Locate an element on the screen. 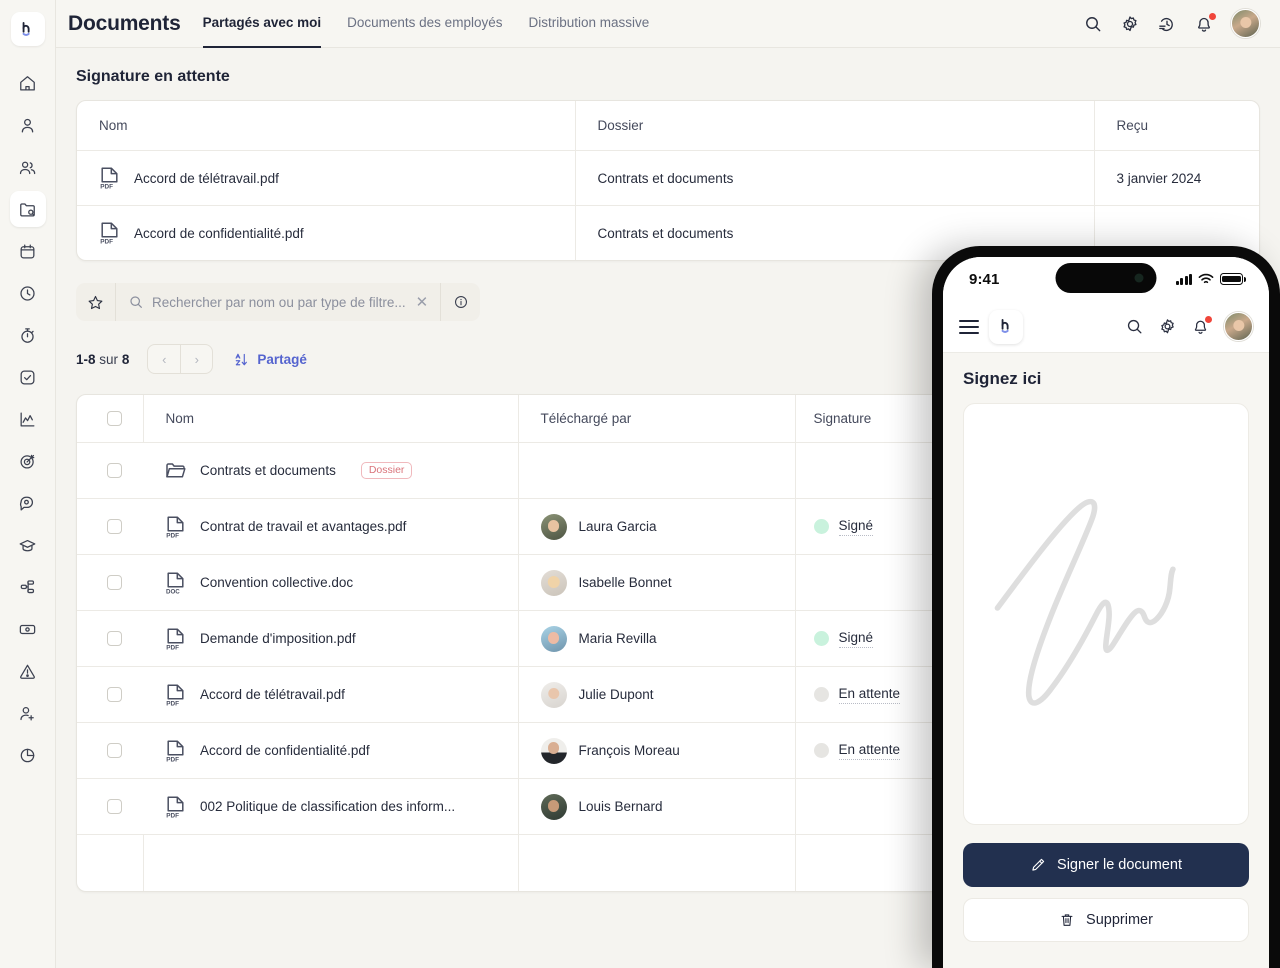 Image resolution: width=1280 pixels, height=968 pixels. cell-uploader is located at coordinates (656, 470).